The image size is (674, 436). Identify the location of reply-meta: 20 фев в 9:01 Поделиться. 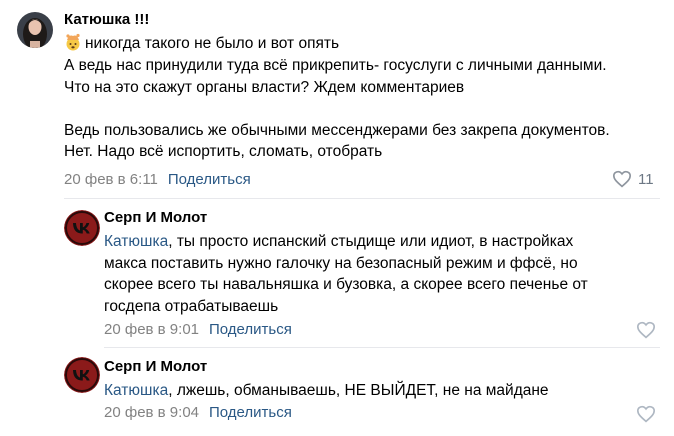
(198, 330).